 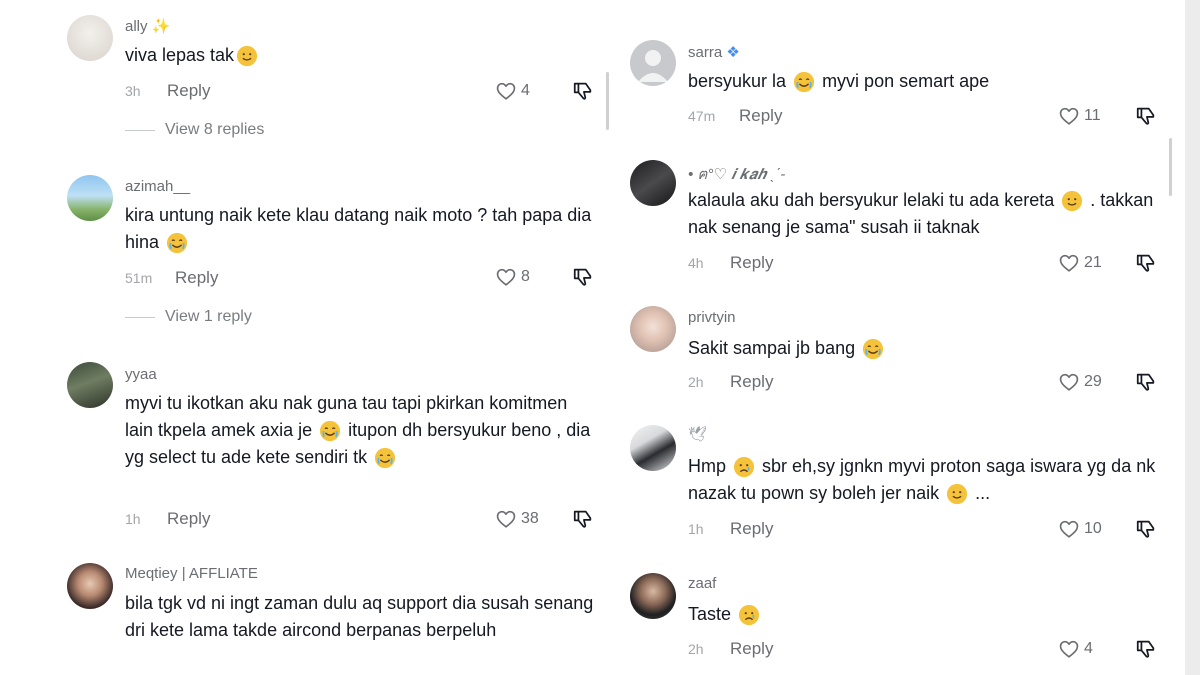 What do you see at coordinates (696, 263) in the screenshot?
I see `comment-timestamp: 4h` at bounding box center [696, 263].